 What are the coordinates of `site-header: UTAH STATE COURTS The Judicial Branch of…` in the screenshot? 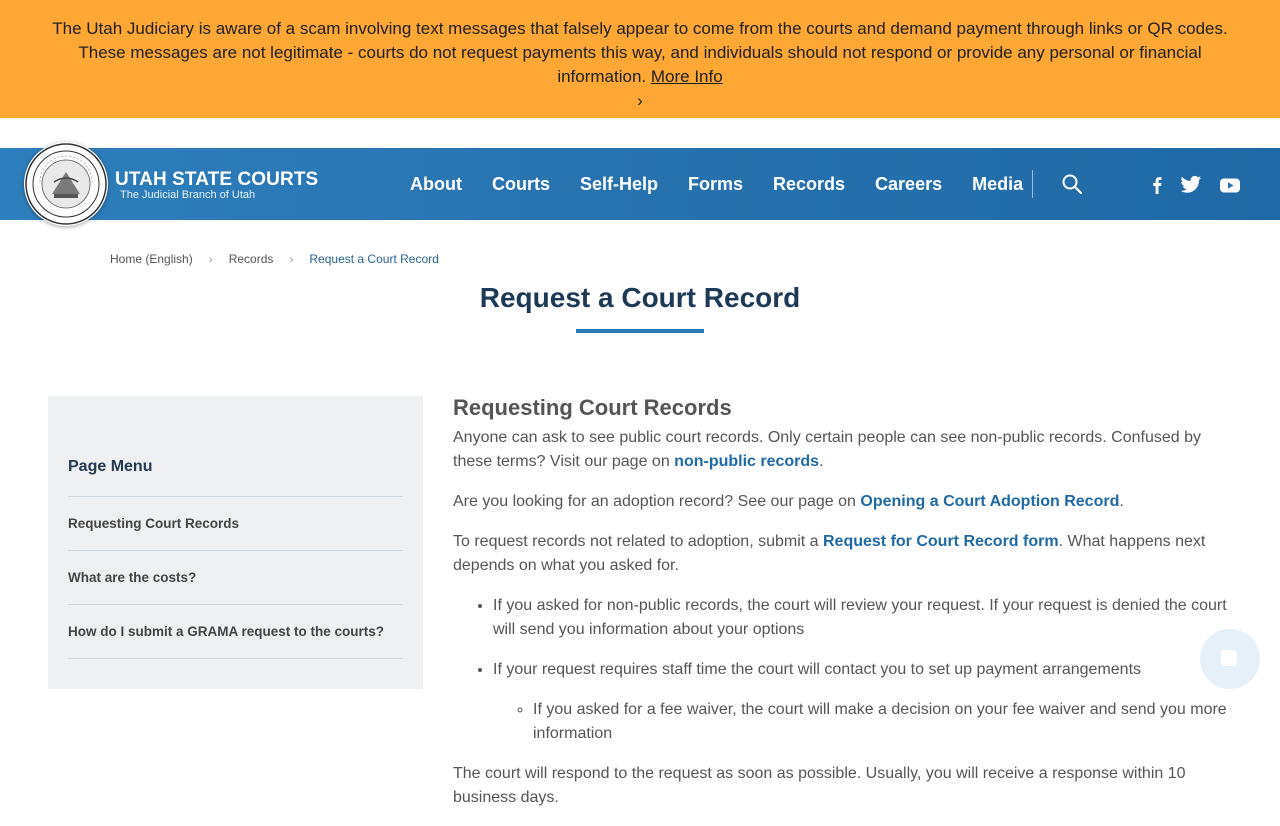 It's located at (640, 184).